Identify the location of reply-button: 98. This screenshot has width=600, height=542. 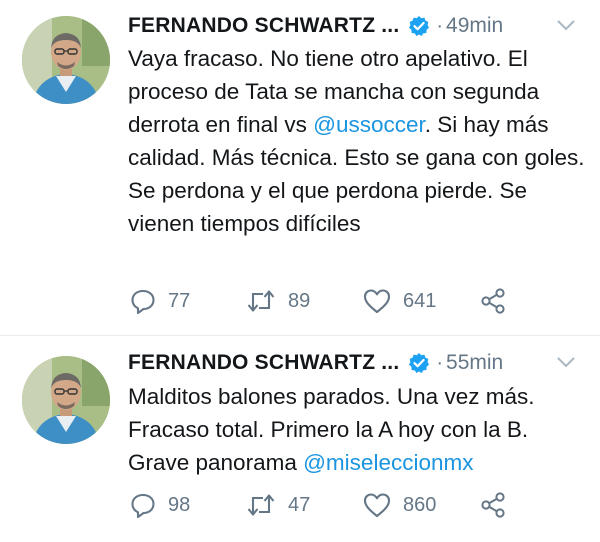
(160, 505).